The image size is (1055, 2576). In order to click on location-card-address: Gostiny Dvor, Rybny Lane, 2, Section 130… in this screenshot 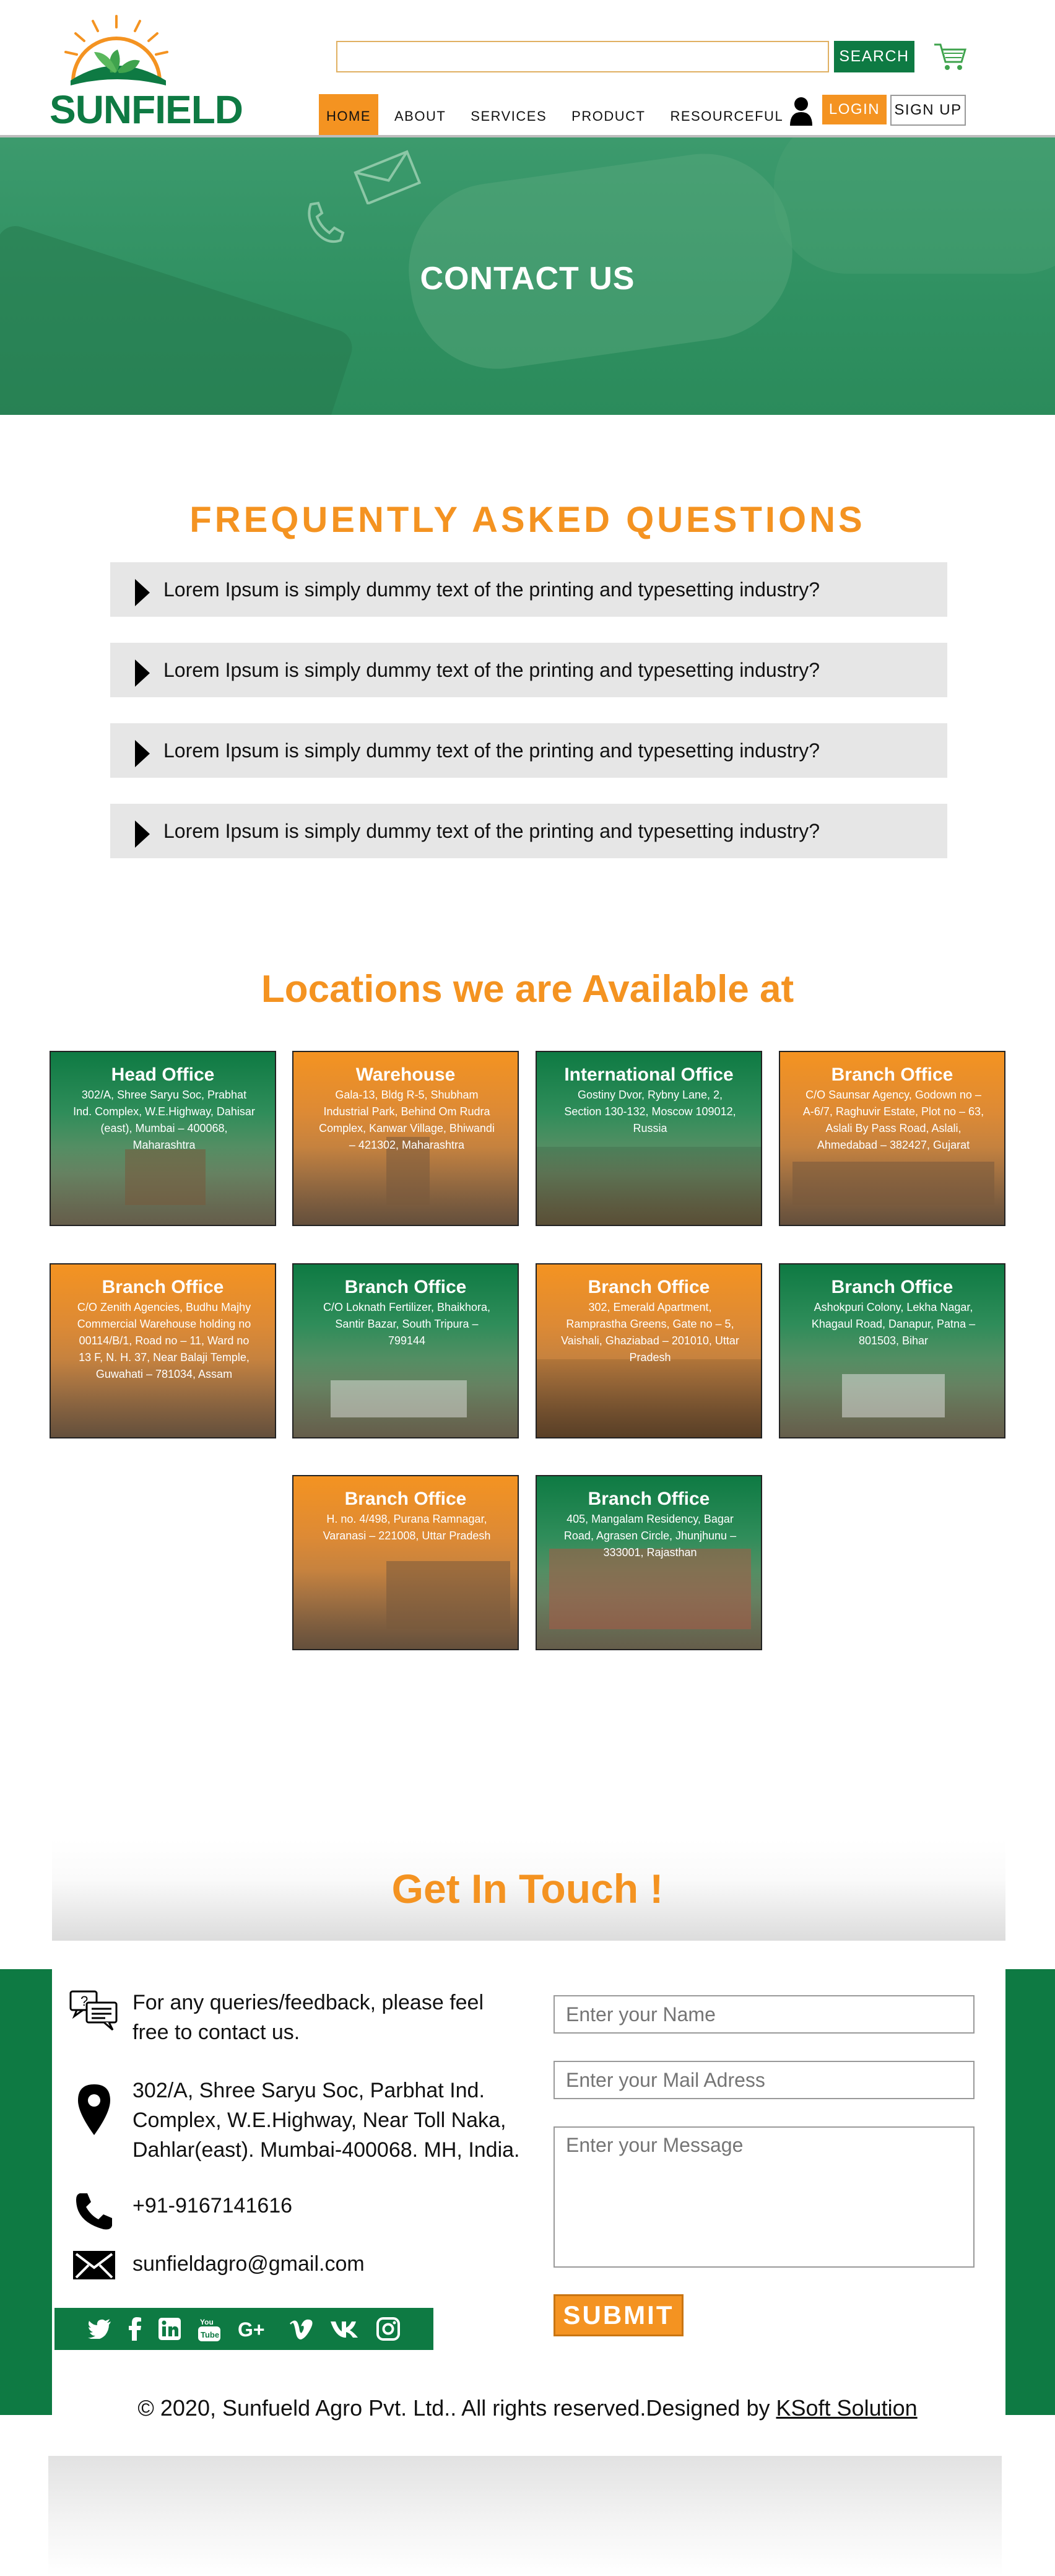, I will do `click(650, 1111)`.